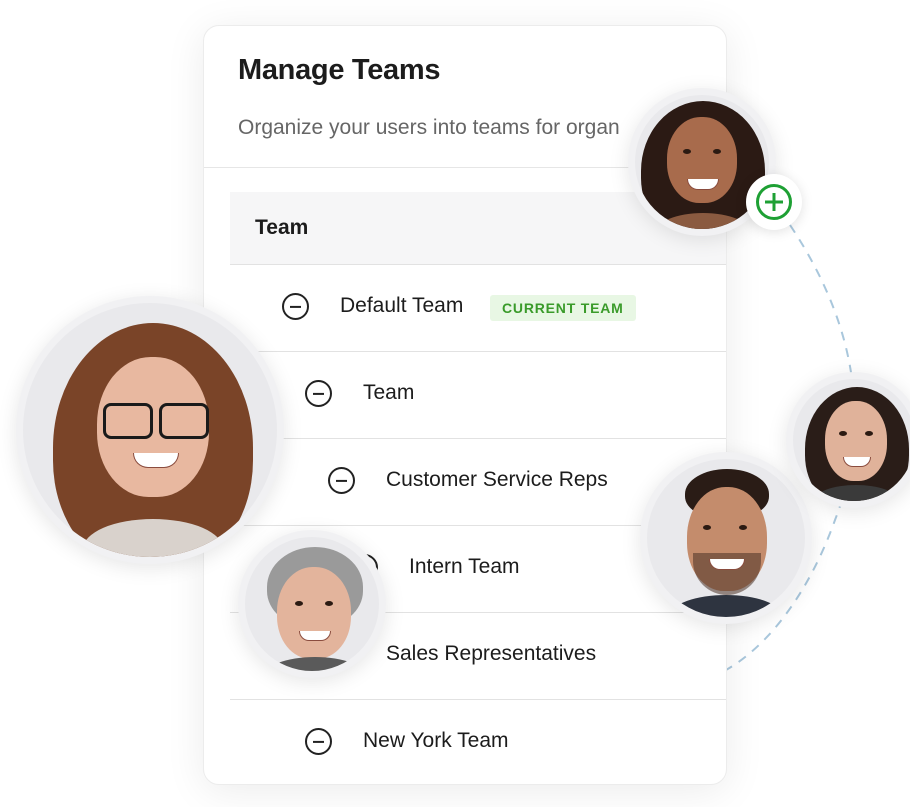 This screenshot has height=807, width=910. I want to click on team-name: Default Team, so click(402, 305).